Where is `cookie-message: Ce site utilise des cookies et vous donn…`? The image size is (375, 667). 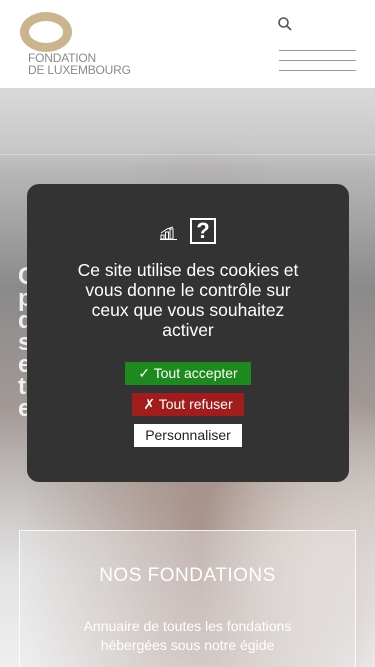
cookie-message: Ce site utilise des cookies et vous donn… is located at coordinates (188, 300).